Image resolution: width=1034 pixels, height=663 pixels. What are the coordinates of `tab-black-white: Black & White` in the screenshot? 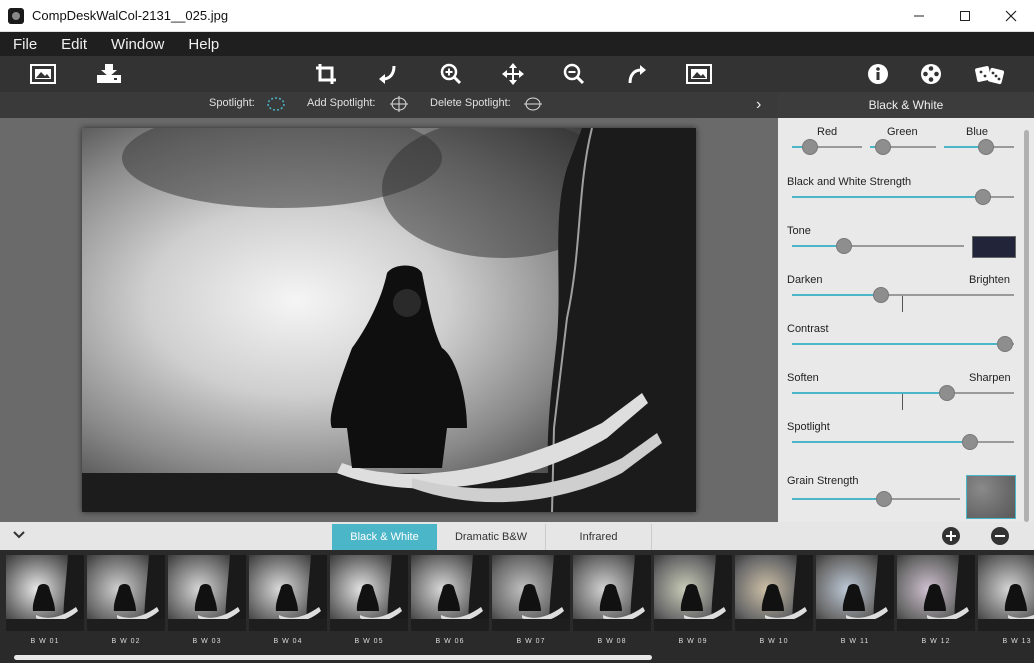 It's located at (384, 537).